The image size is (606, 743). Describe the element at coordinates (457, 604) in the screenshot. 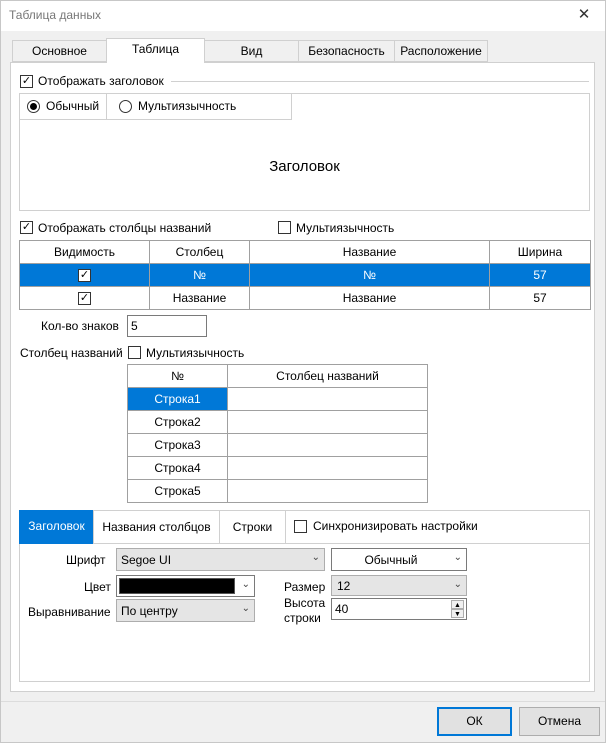

I see `spin-up-icon: ▲` at that location.